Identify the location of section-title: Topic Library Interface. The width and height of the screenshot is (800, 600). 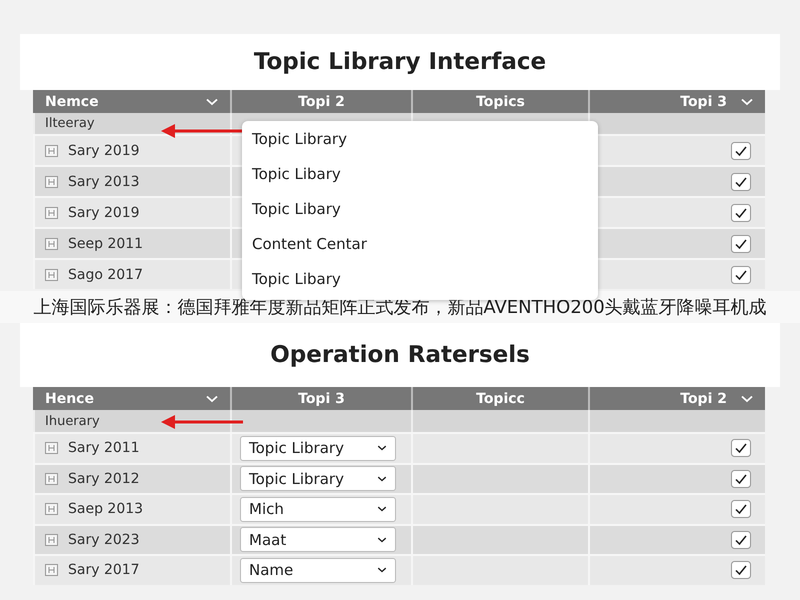
(400, 62).